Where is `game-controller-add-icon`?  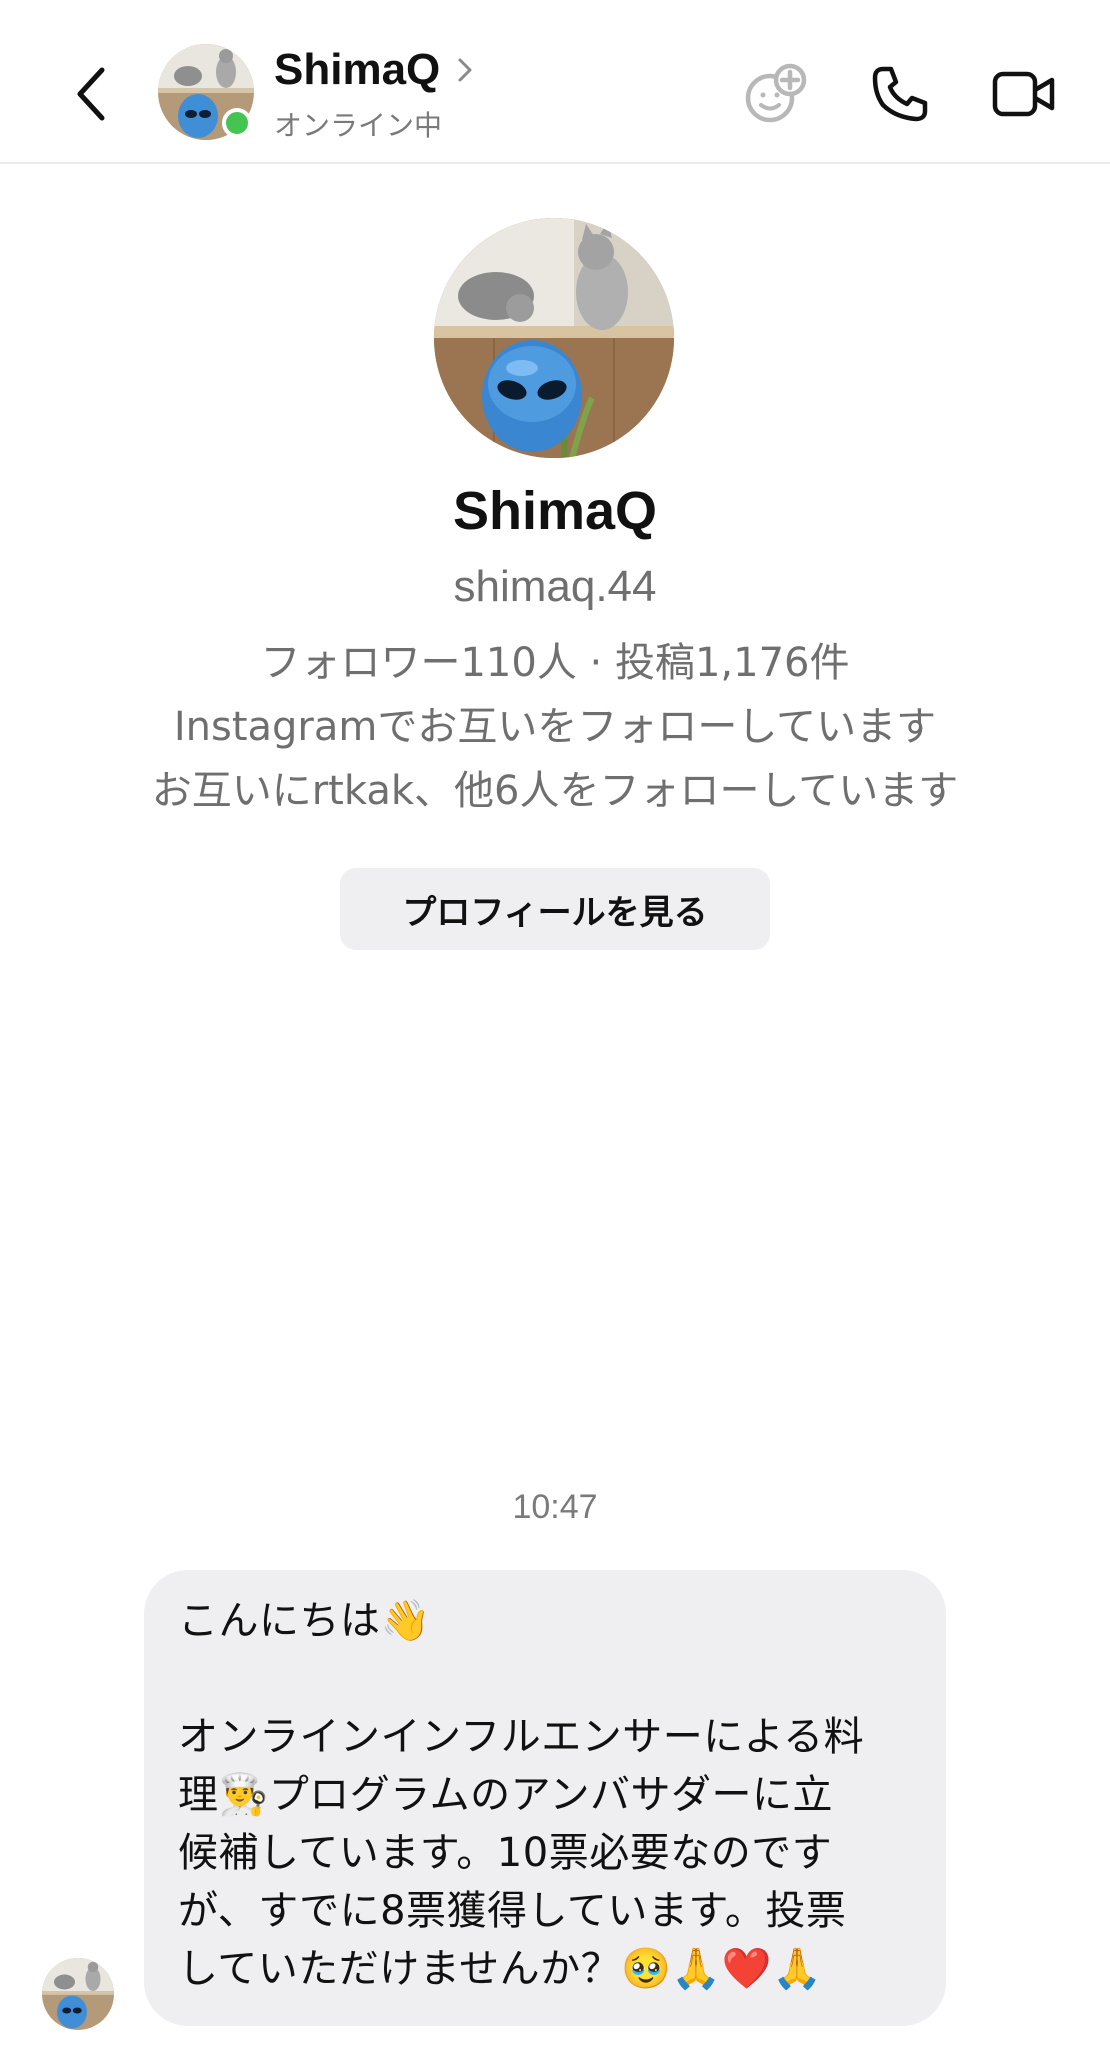 game-controller-add-icon is located at coordinates (776, 93).